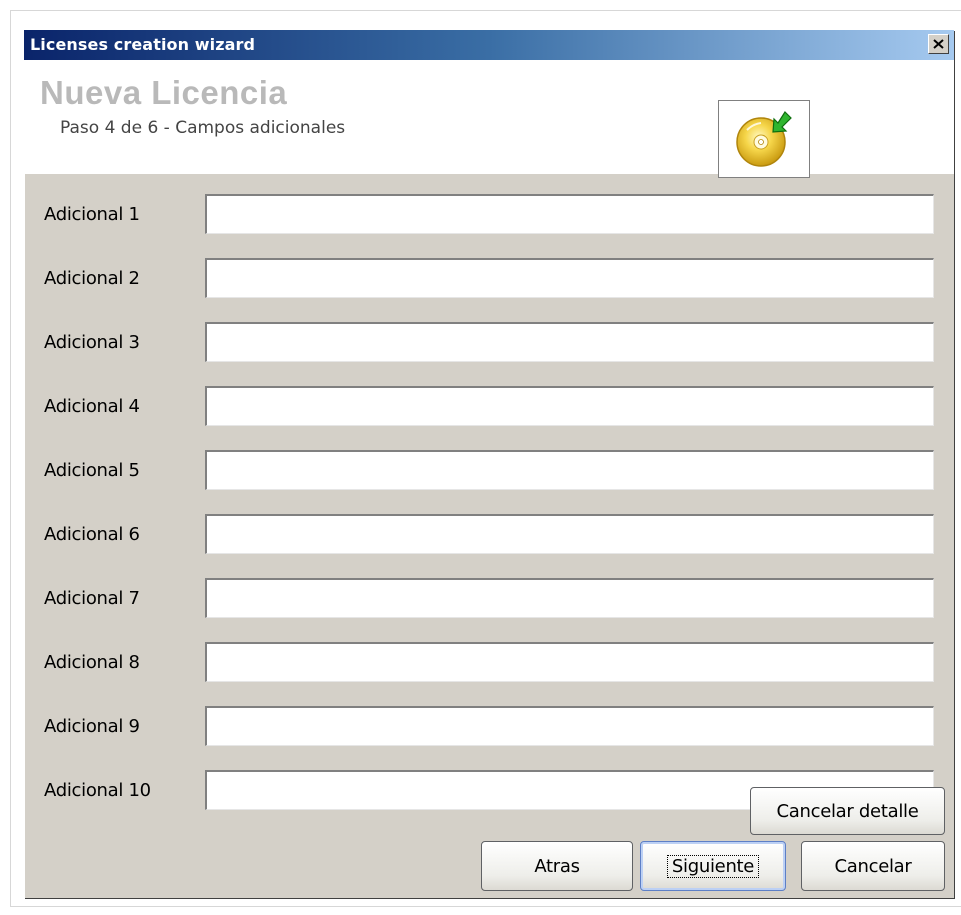  Describe the element at coordinates (569, 278) in the screenshot. I see `additional-2-input` at that location.